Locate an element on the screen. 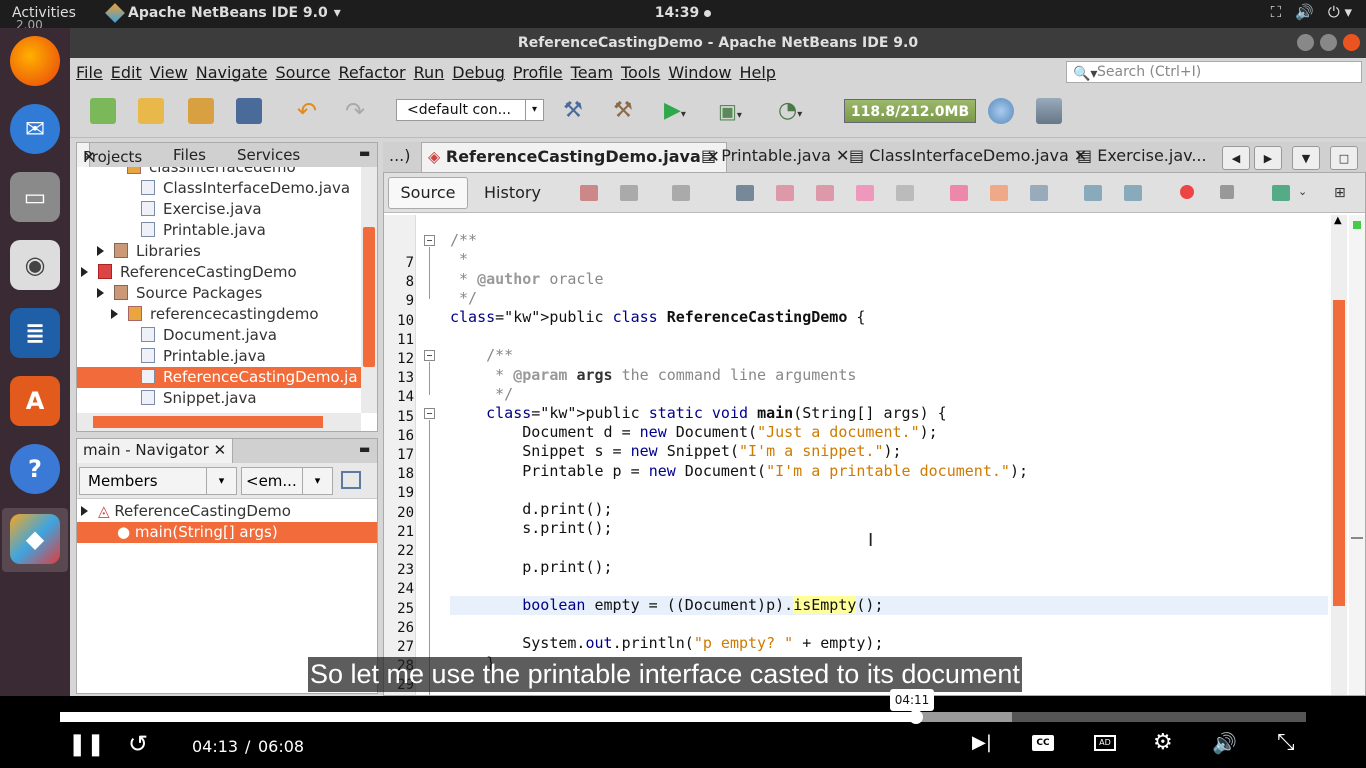  open-project-icon is located at coordinates (201, 111).